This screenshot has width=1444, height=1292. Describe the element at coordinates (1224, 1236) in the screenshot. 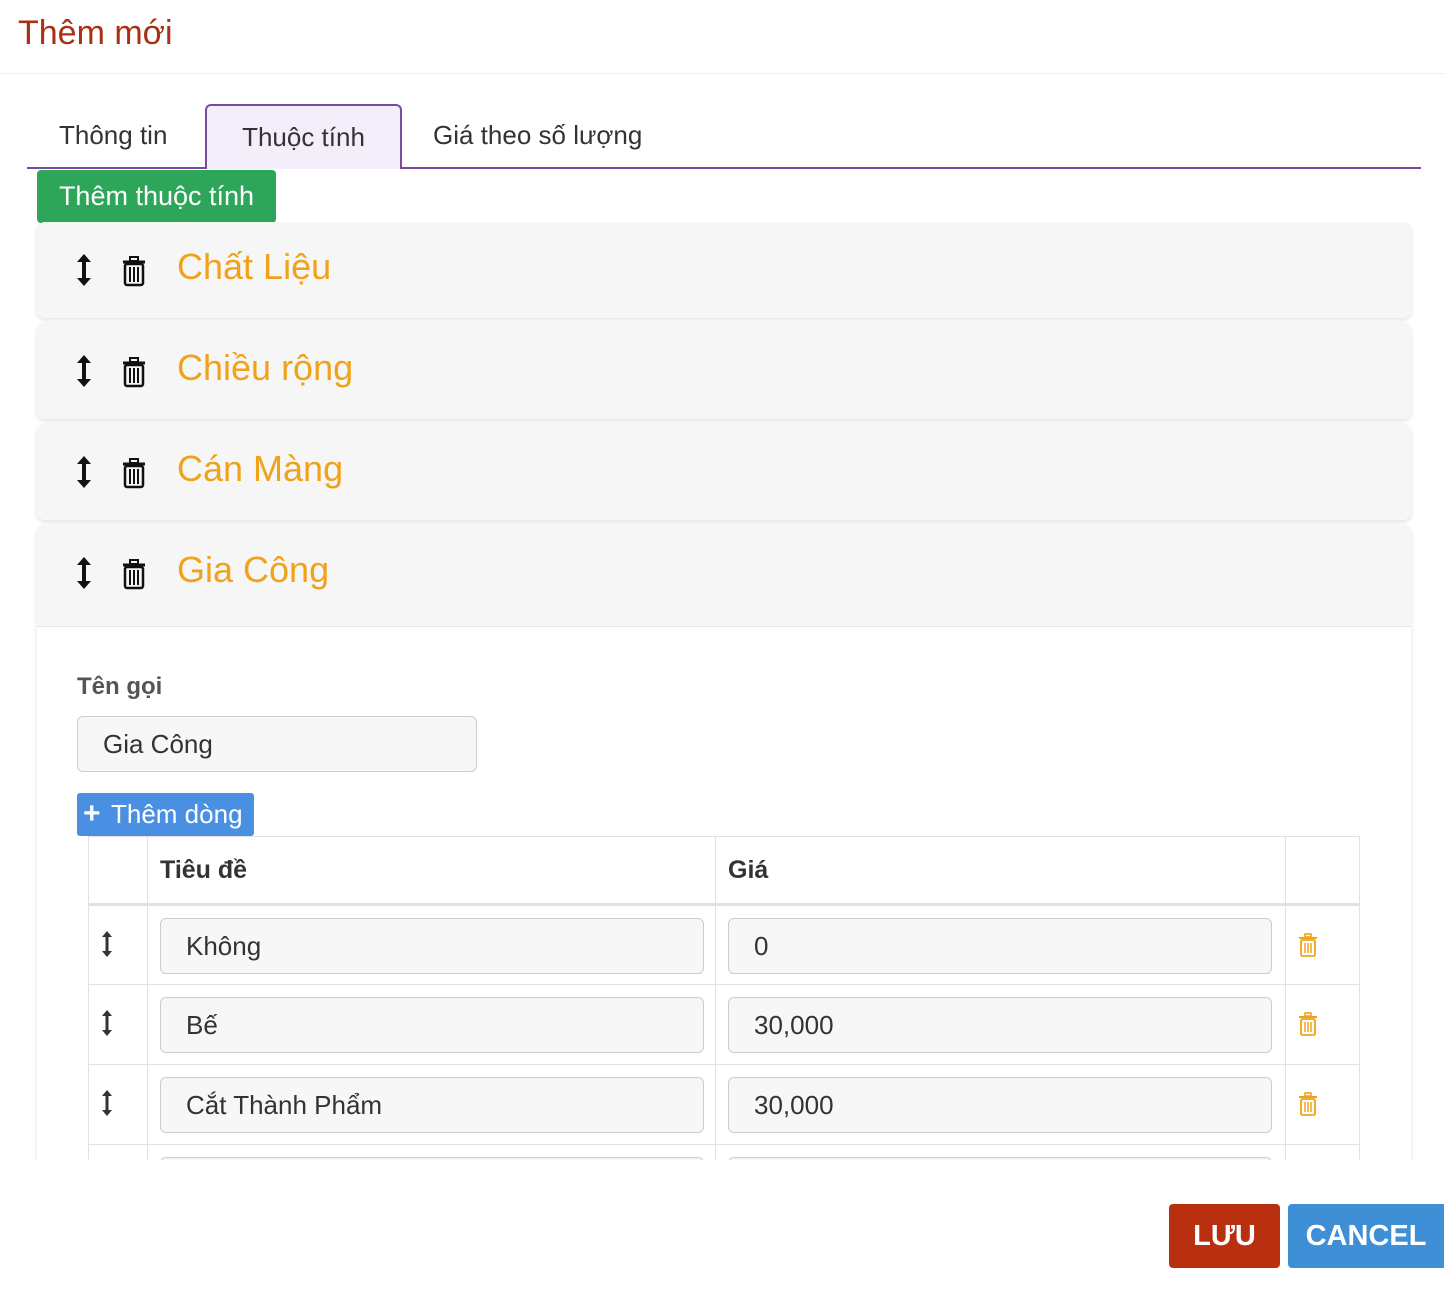

I see `save-button: LƯU` at that location.